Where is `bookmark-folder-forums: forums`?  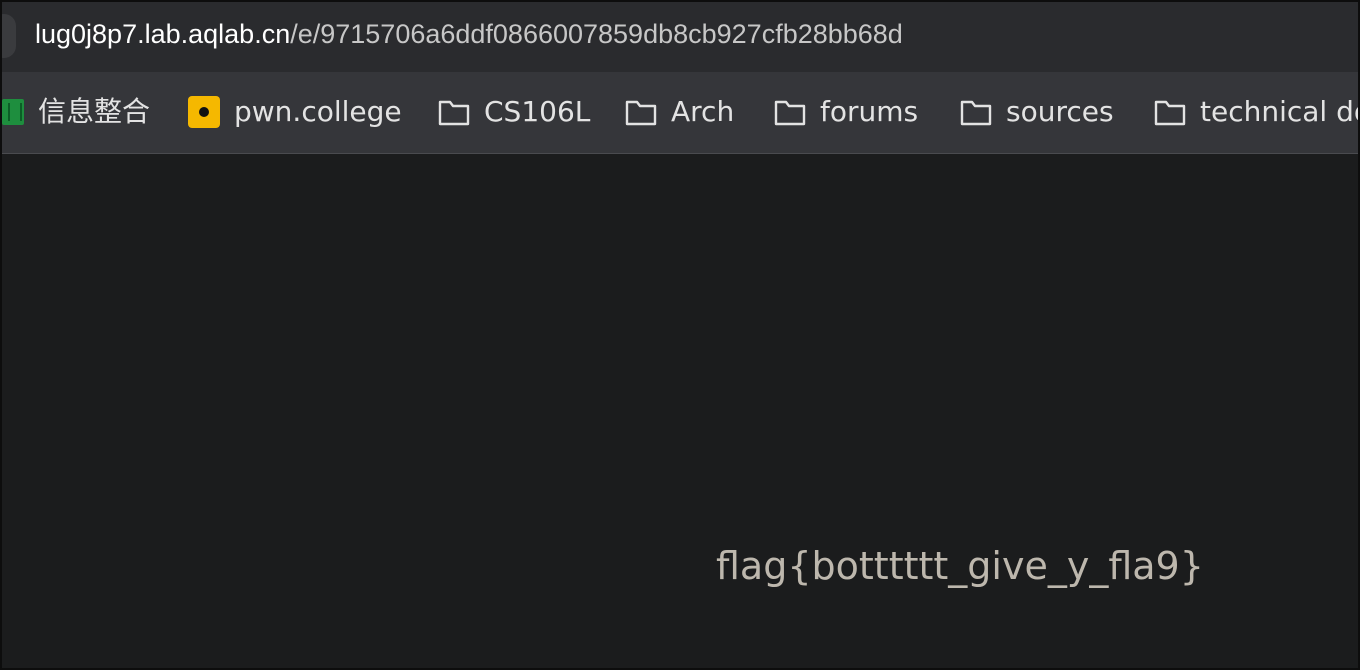 bookmark-folder-forums: forums is located at coordinates (846, 112).